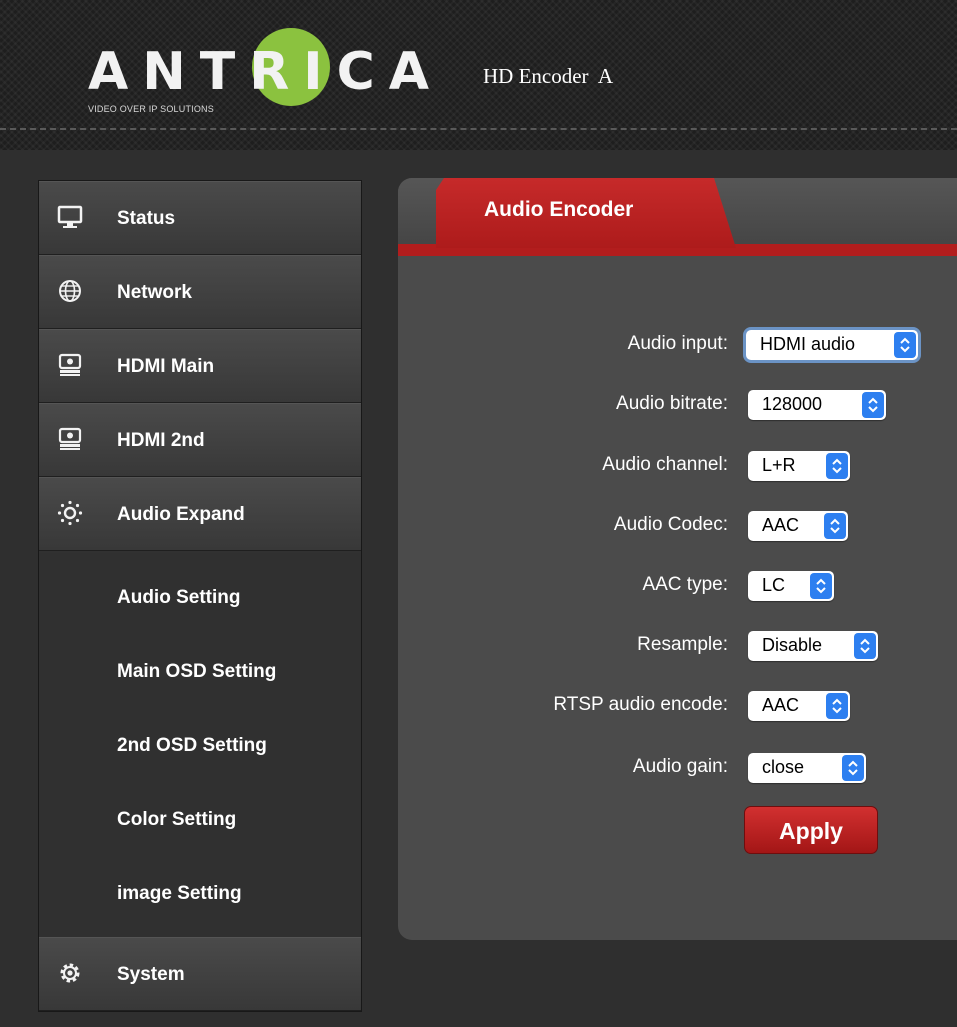 This screenshot has height=1027, width=957. Describe the element at coordinates (685, 584) in the screenshot. I see `aac-type-label: AAC type:` at that location.